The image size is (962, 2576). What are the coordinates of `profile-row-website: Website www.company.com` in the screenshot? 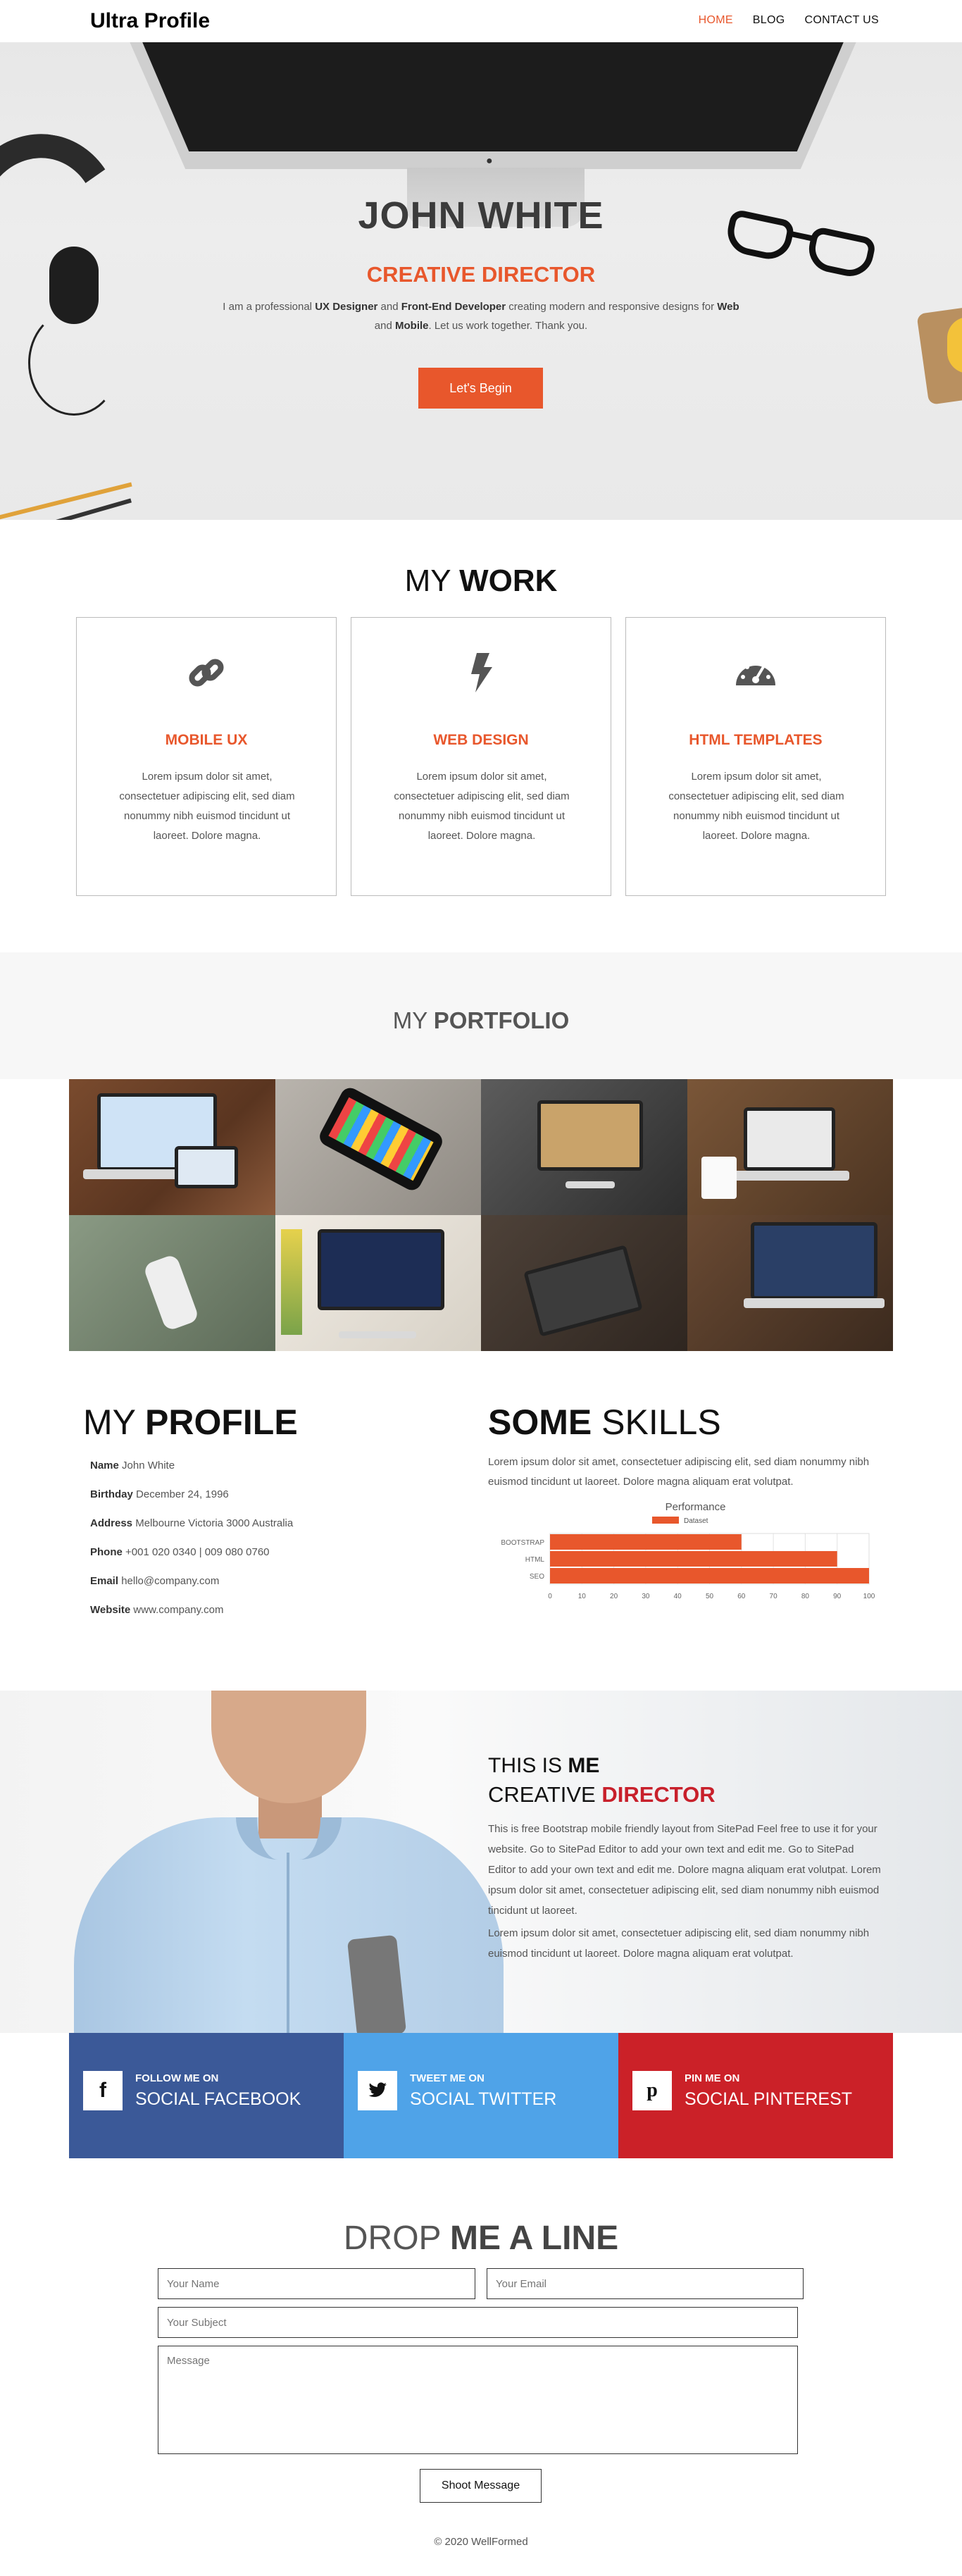 It's located at (157, 1610).